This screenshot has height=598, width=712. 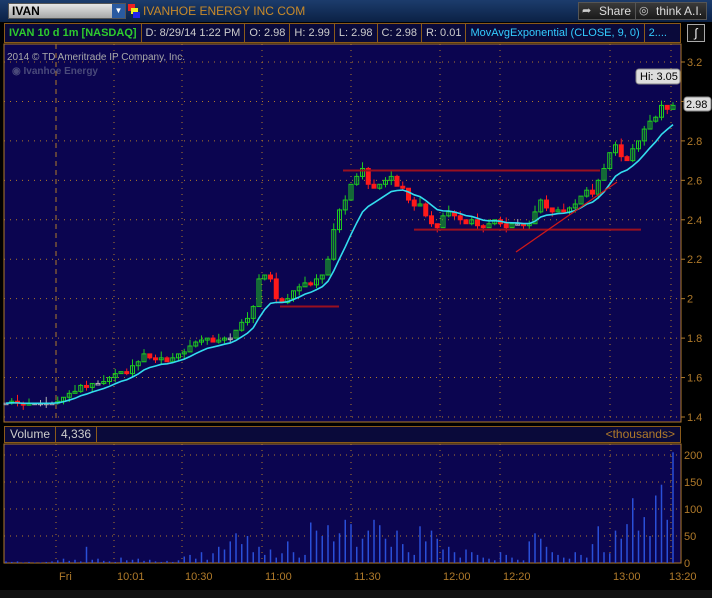 I want to click on price-tick-label: 2, so click(x=690, y=300).